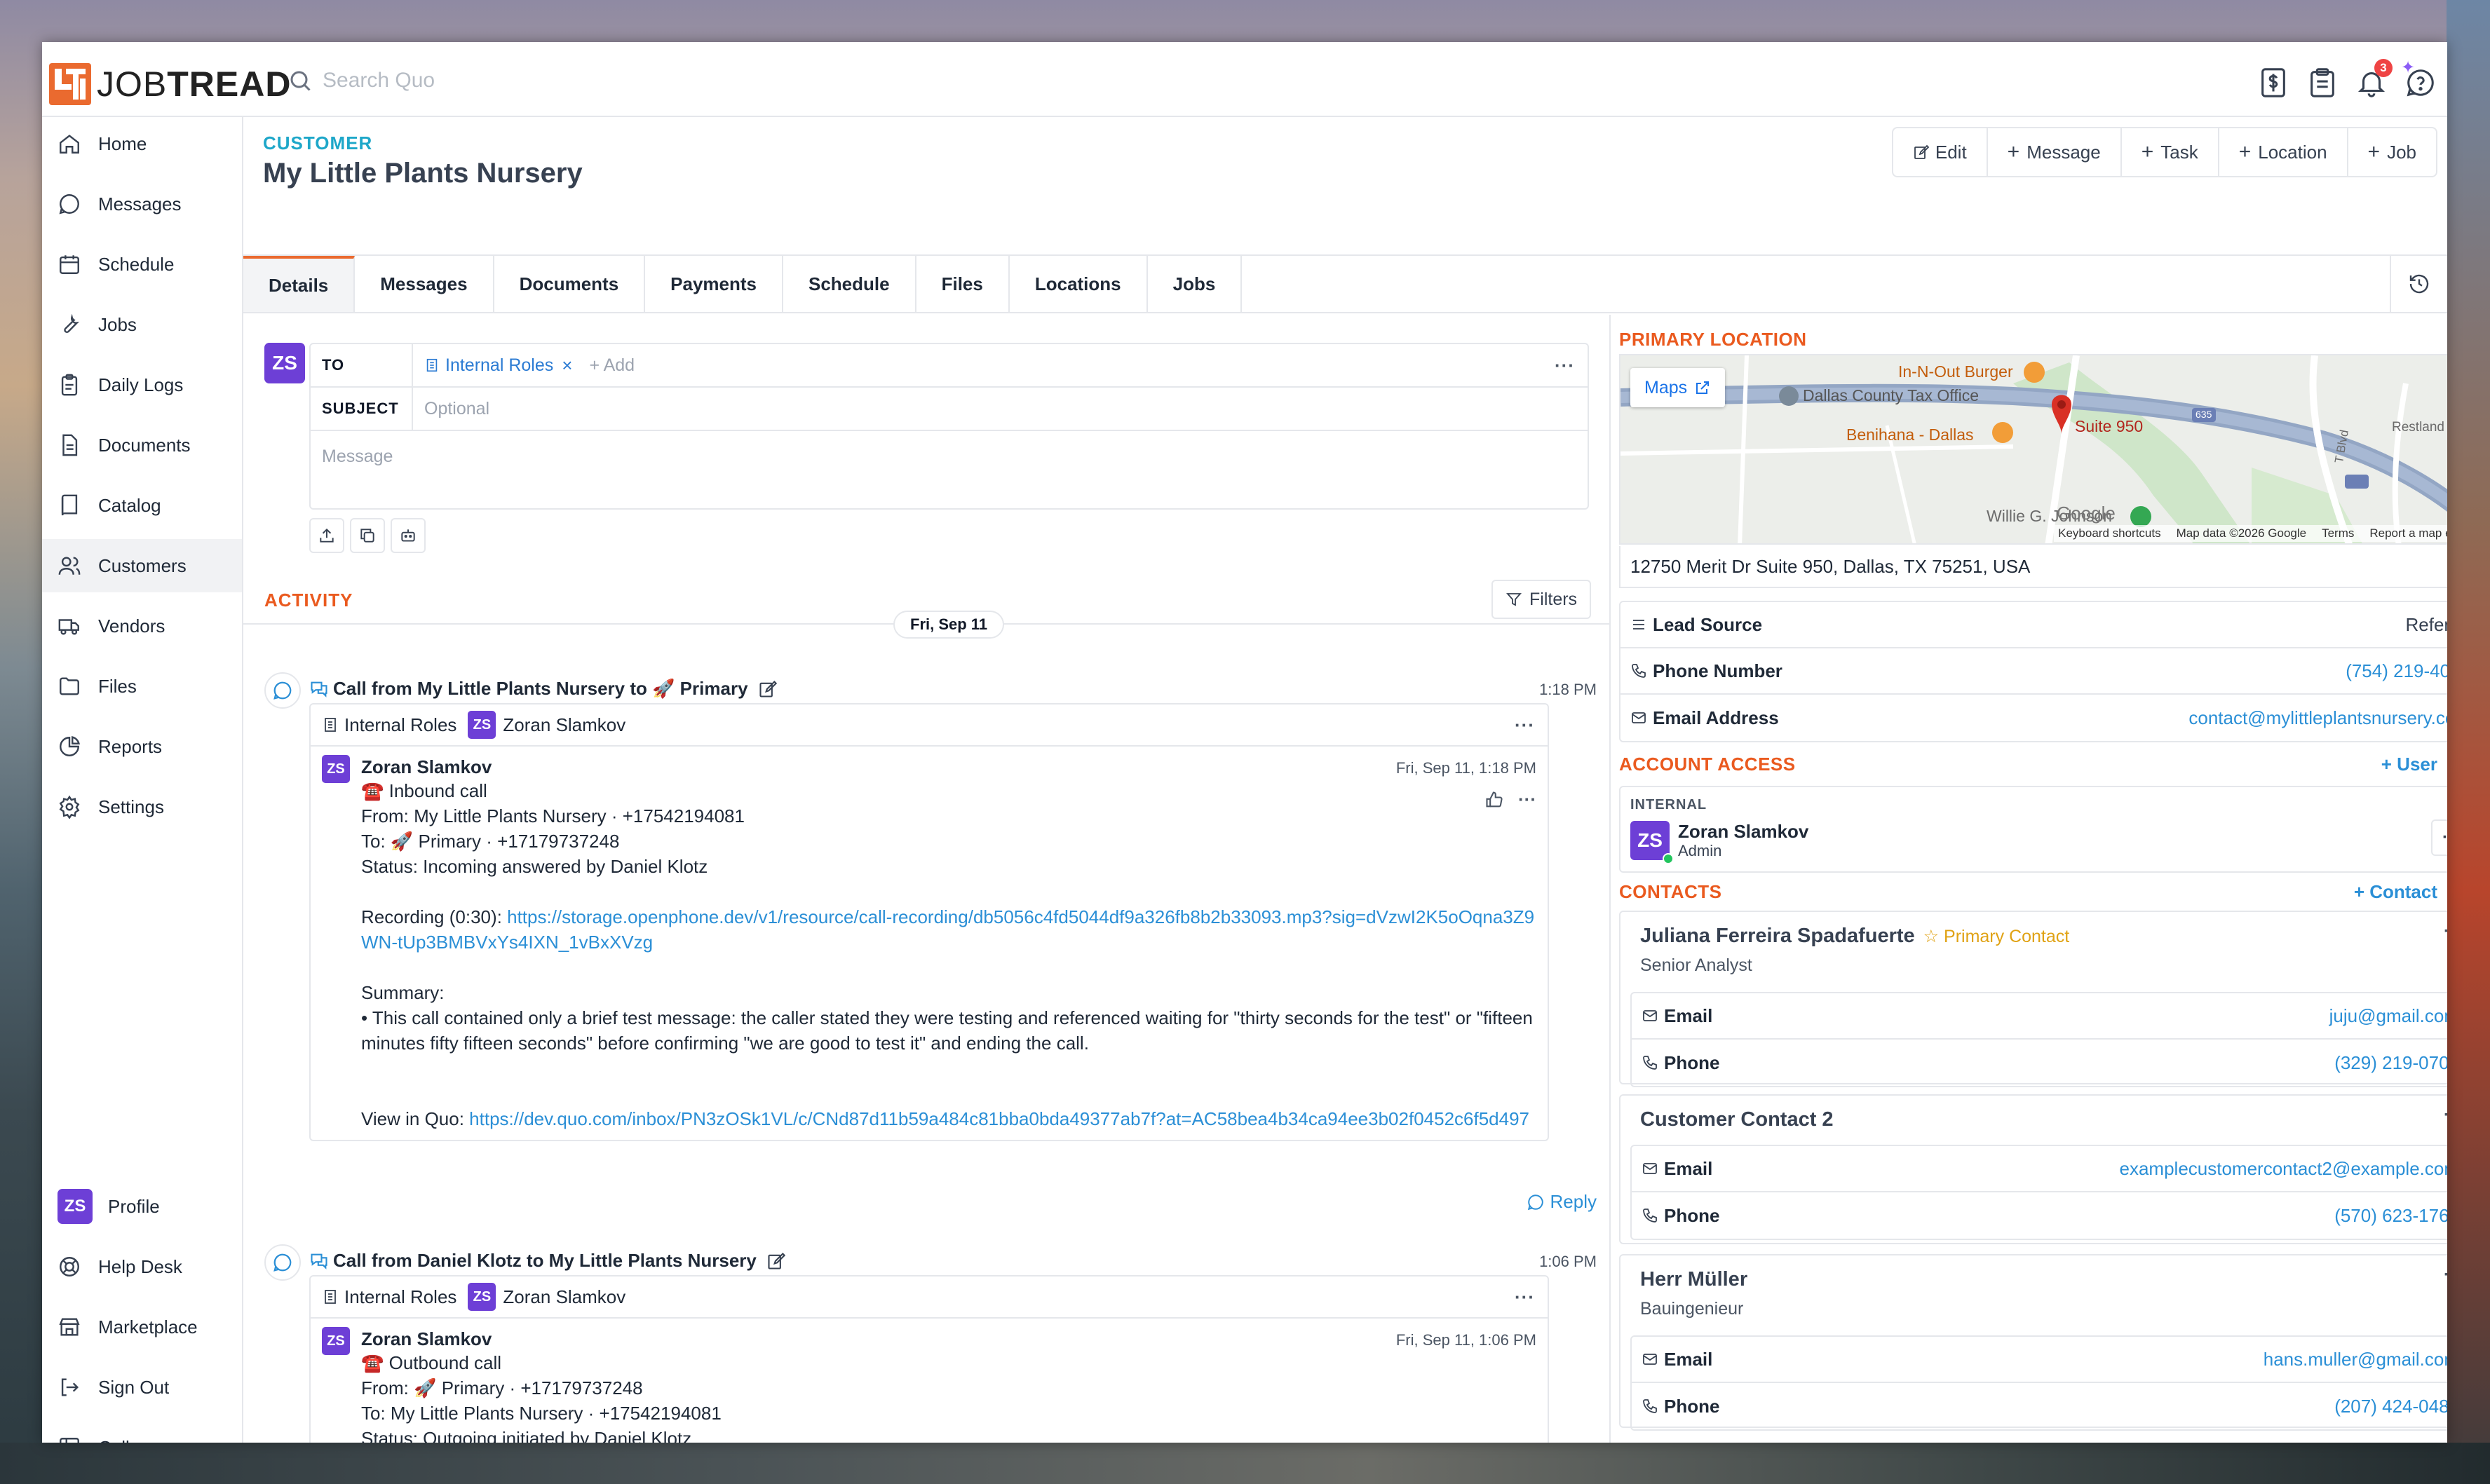 The height and width of the screenshot is (1484, 2490). Describe the element at coordinates (2053, 152) in the screenshot. I see `add-message-button: + Message` at that location.